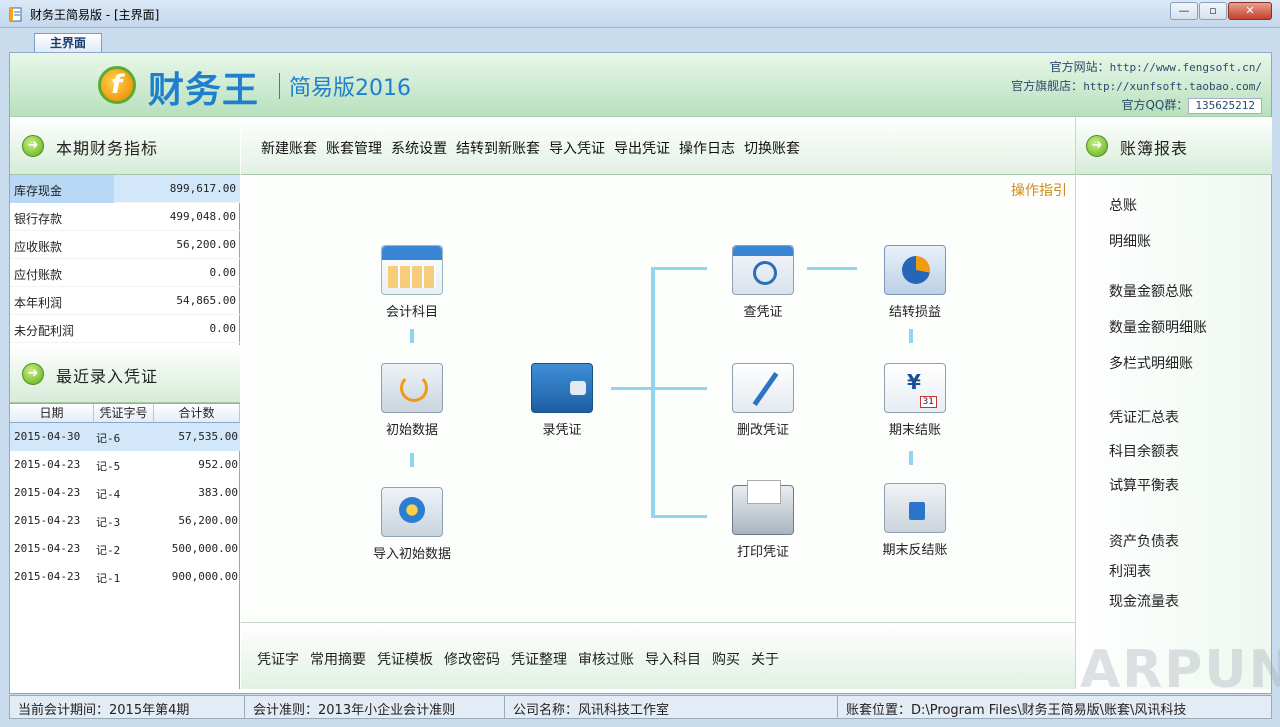 Image resolution: width=1280 pixels, height=727 pixels. Describe the element at coordinates (915, 282) in the screenshot. I see `node-transfer-pl: 结转损益` at that location.